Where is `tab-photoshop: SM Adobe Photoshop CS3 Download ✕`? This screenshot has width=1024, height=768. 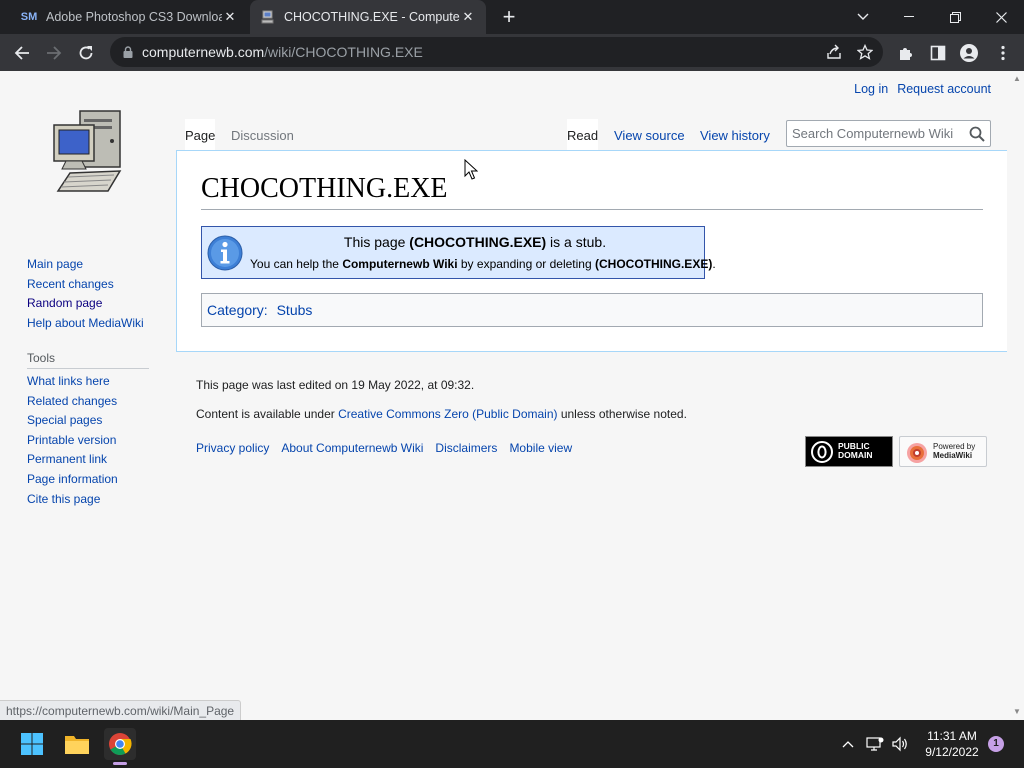 tab-photoshop: SM Adobe Photoshop CS3 Download ✕ is located at coordinates (130, 17).